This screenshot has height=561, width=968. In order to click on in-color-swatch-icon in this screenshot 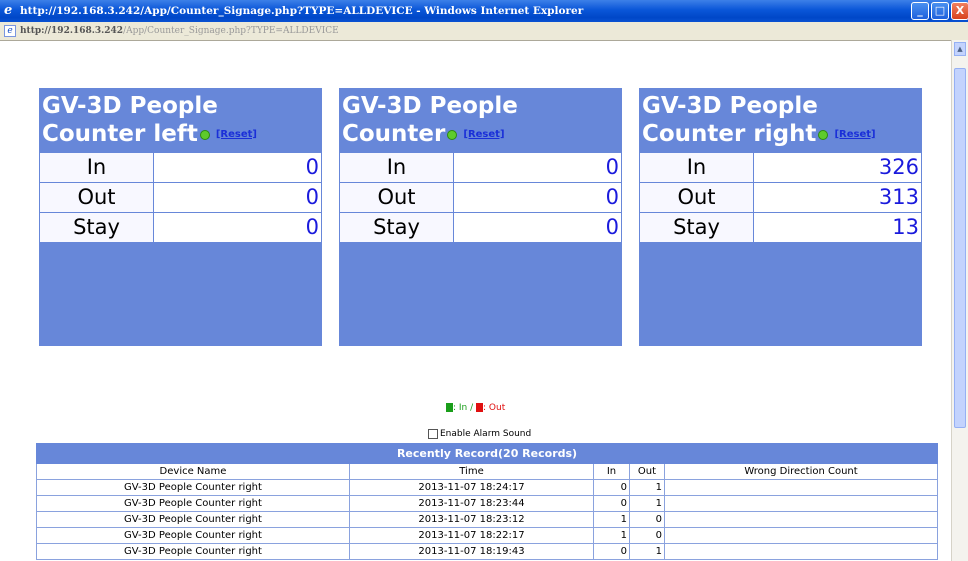, I will do `click(449, 407)`.